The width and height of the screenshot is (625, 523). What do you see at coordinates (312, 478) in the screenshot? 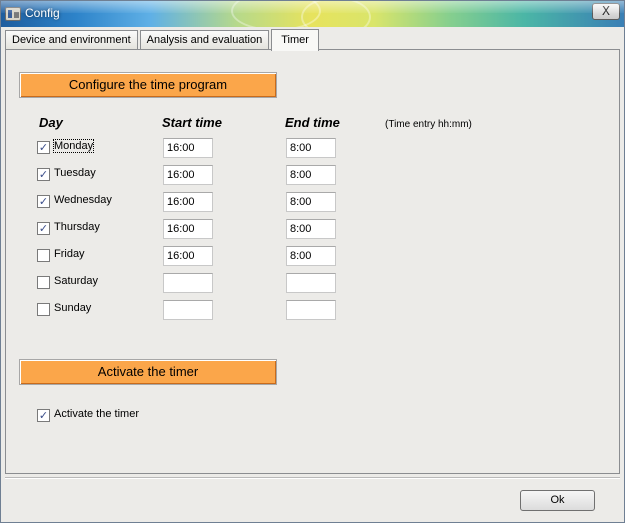
I see `footer-divider` at bounding box center [312, 478].